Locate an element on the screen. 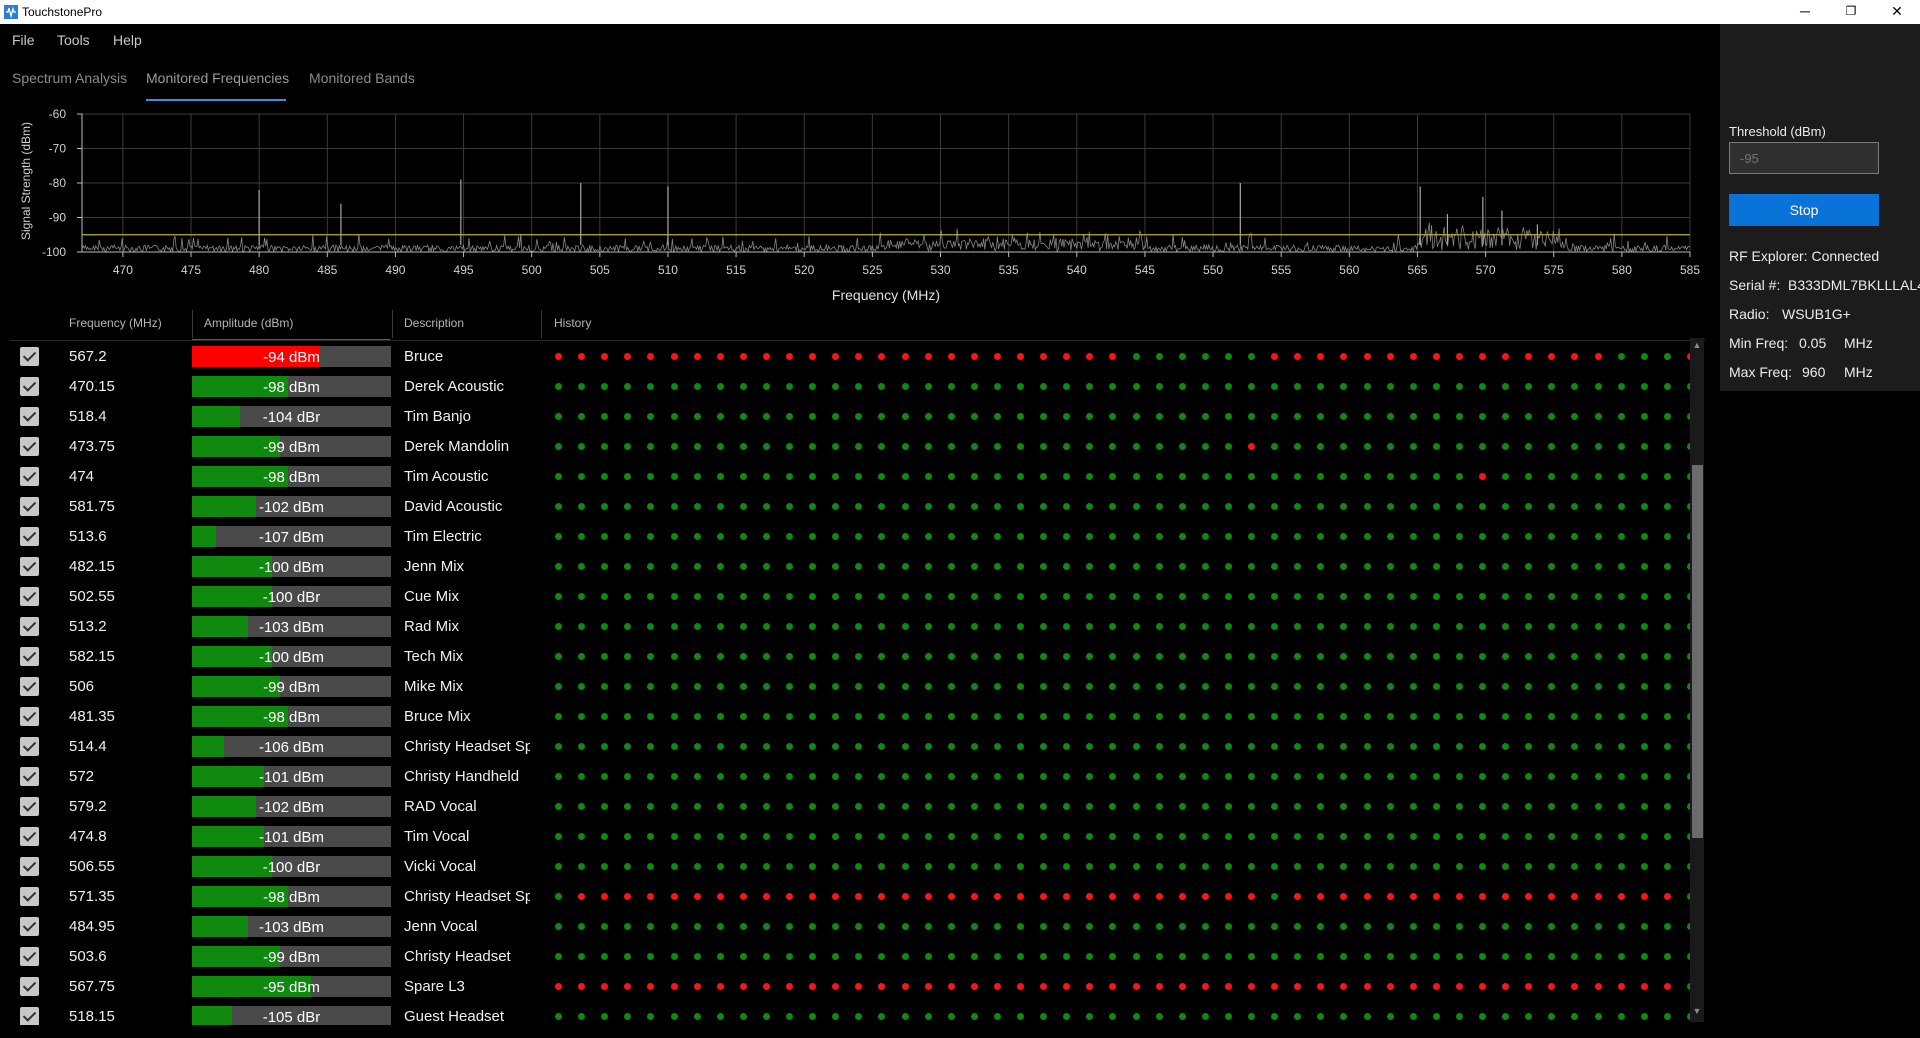  table-row: 506.55 -100 dBr Vicki Vocal is located at coordinates (850, 866).